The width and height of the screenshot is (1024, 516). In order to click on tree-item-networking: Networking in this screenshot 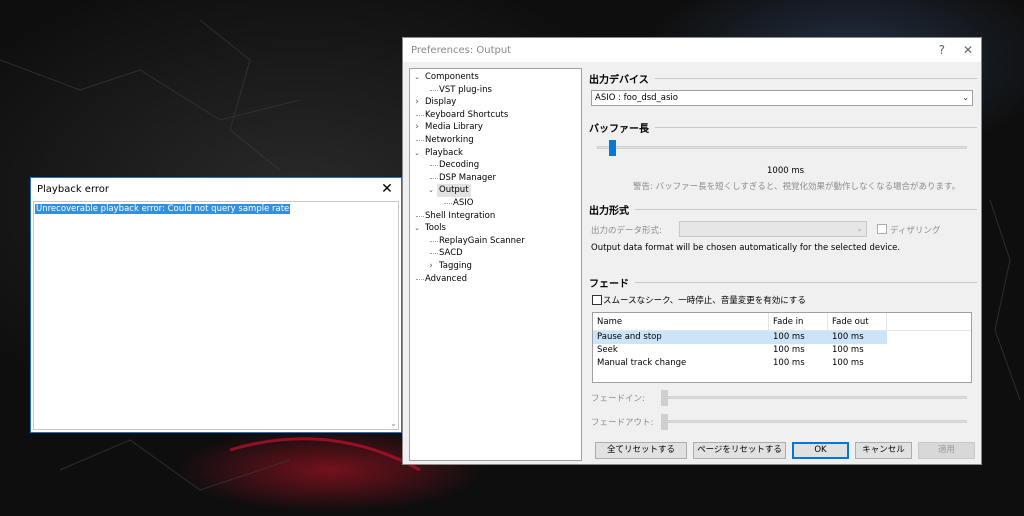, I will do `click(495, 140)`.